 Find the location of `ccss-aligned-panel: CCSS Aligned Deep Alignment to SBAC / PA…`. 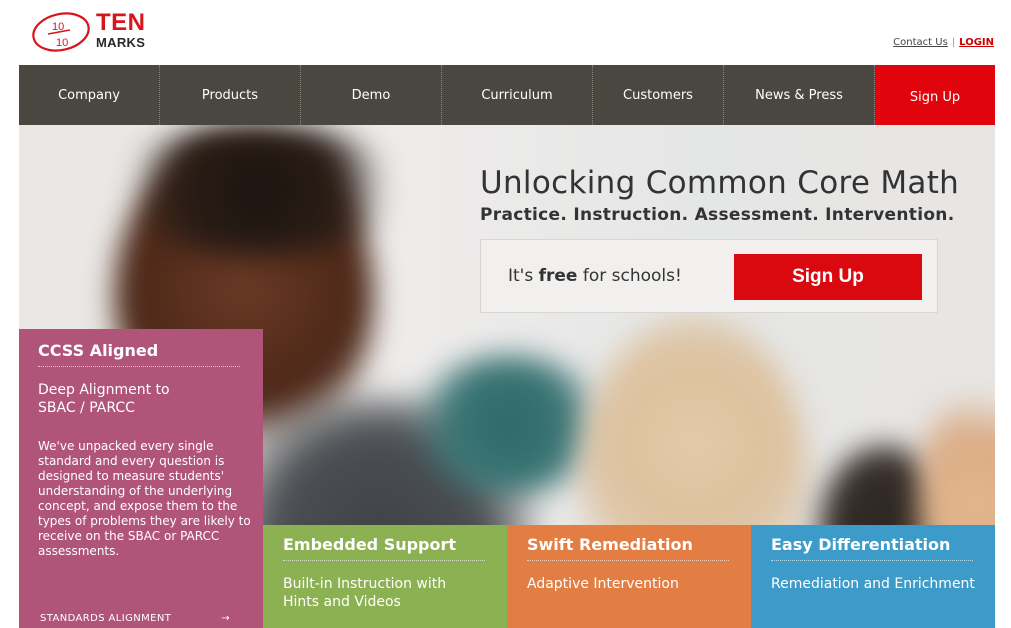

ccss-aligned-panel: CCSS Aligned Deep Alignment to SBAC / PA… is located at coordinates (141, 478).